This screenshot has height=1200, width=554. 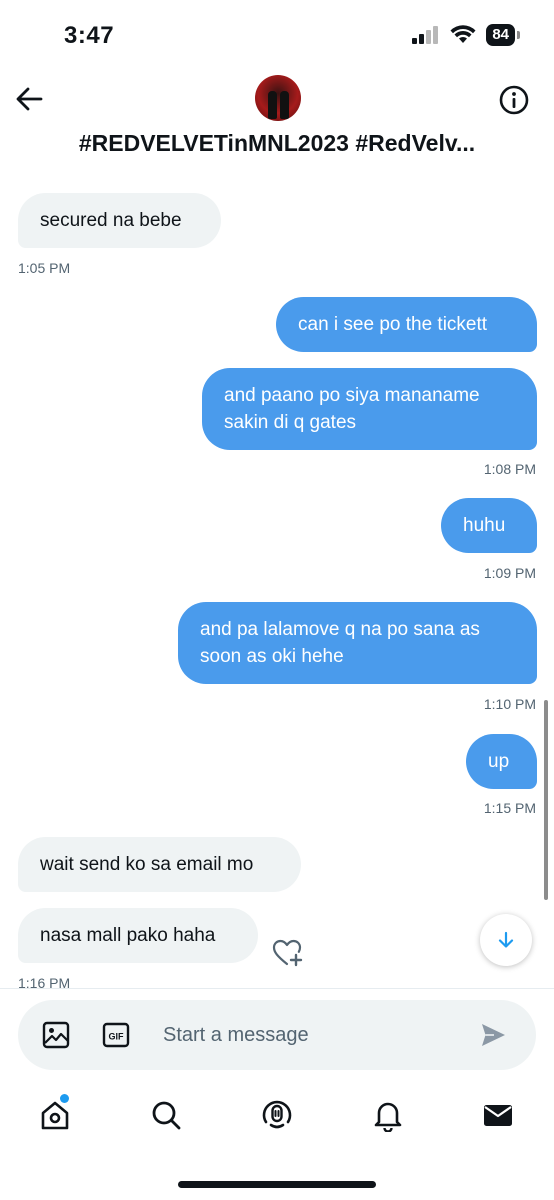 What do you see at coordinates (498, 1115) in the screenshot?
I see `messages-icon` at bounding box center [498, 1115].